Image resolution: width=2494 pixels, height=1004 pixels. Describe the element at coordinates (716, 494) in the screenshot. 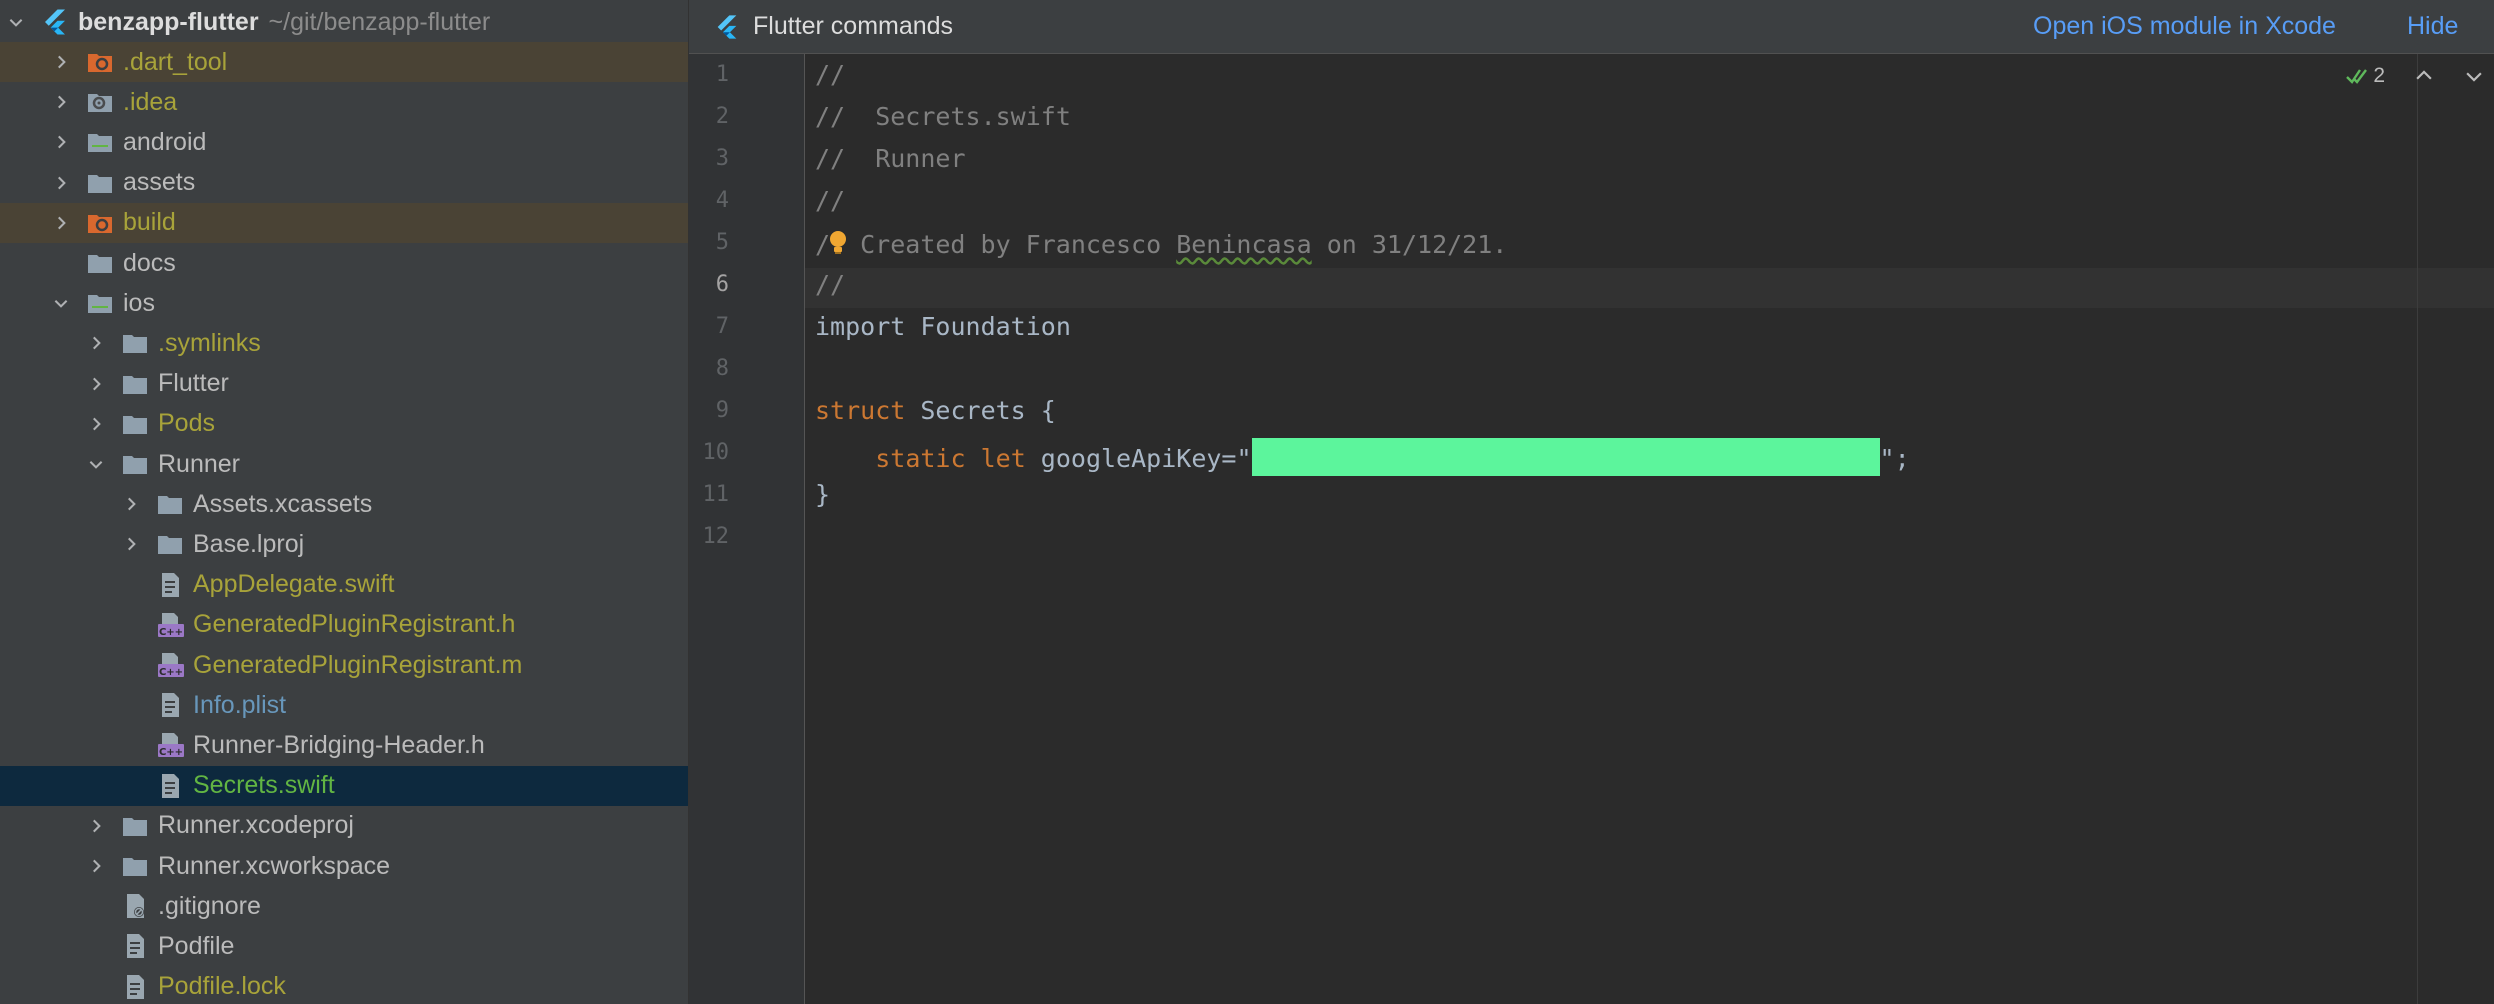

I see `line-number: 11` at that location.